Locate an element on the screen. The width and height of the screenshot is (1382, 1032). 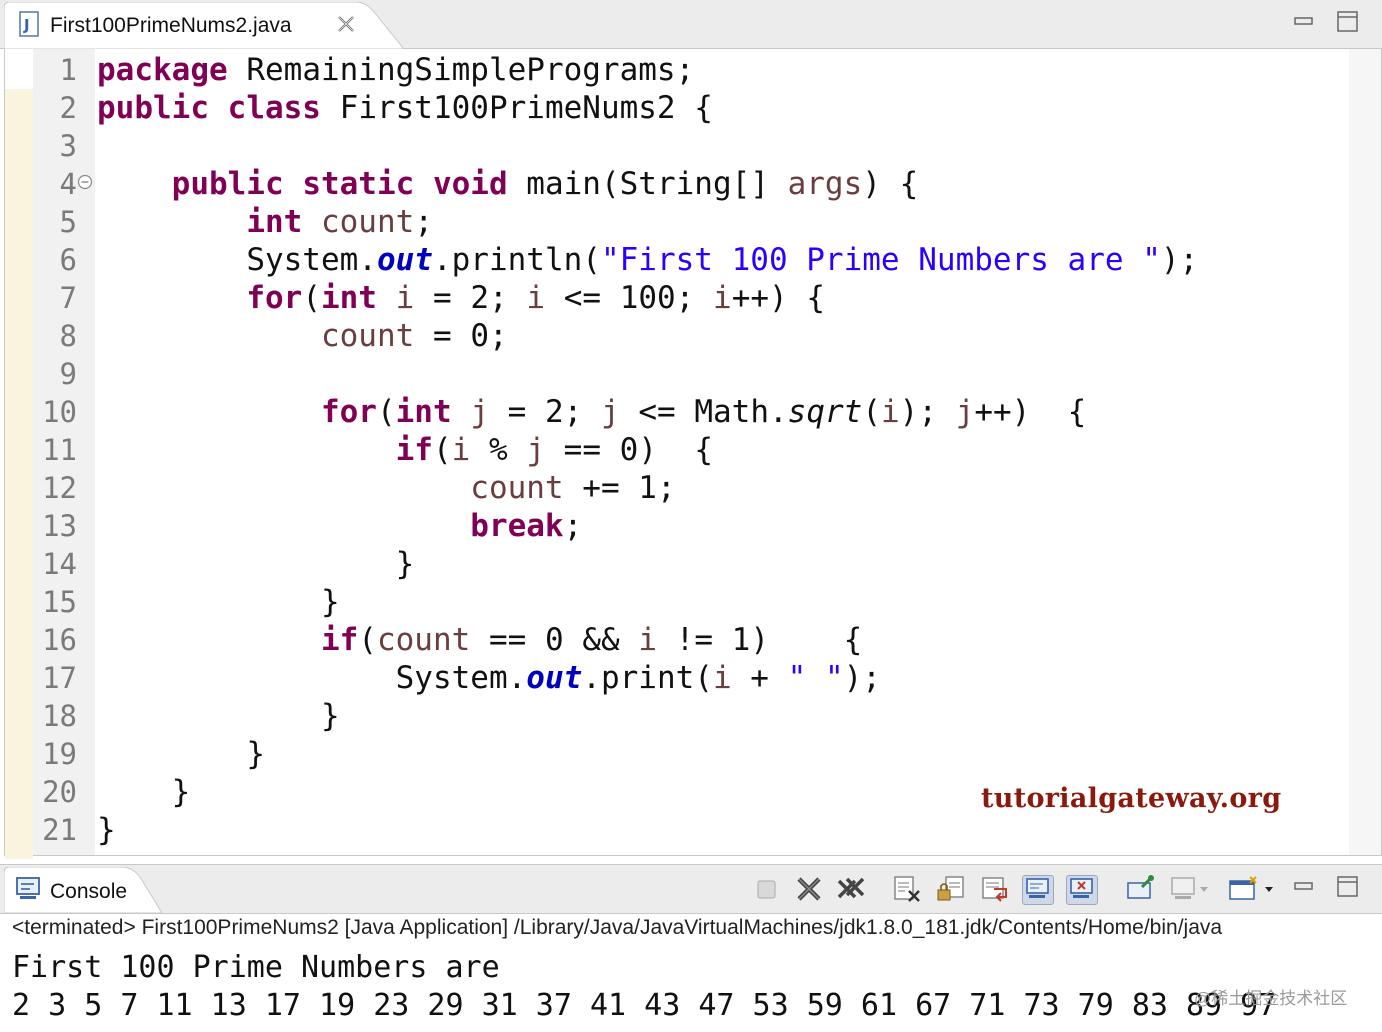
code-line: for(int i = 2; i <= 100; i++) { is located at coordinates (461, 298).